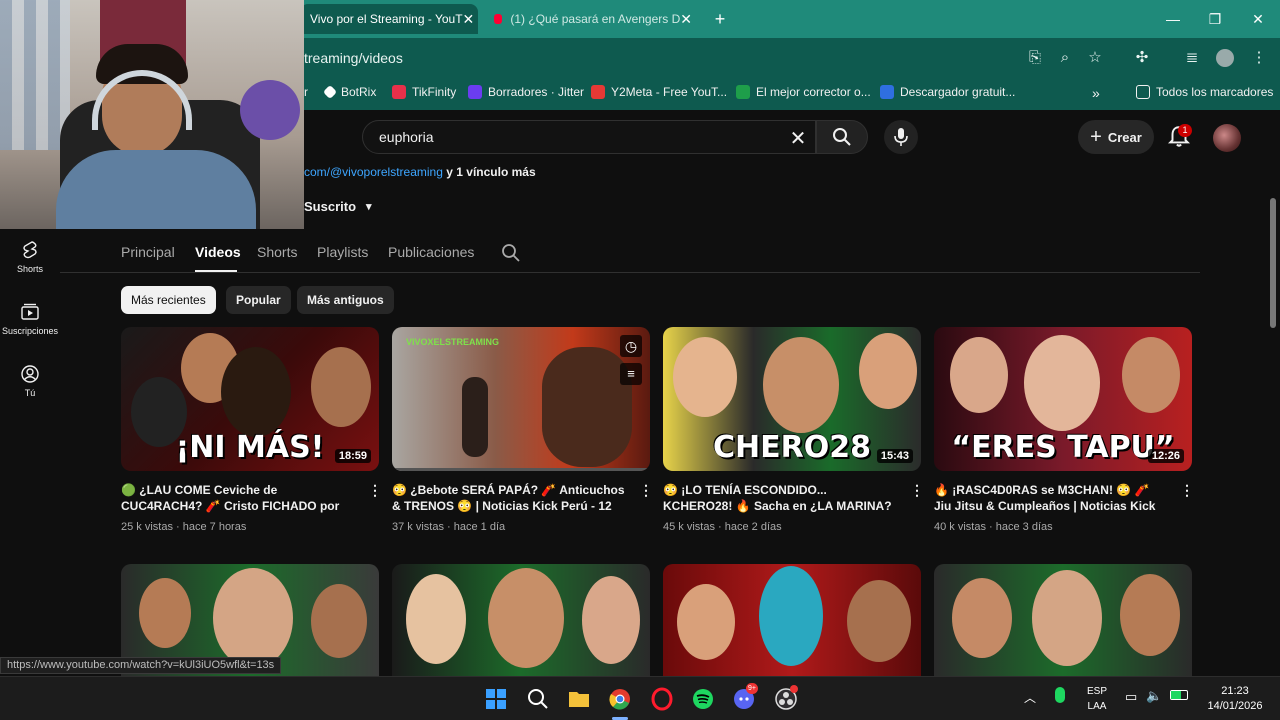  I want to click on chip-popular: Popular, so click(258, 300).